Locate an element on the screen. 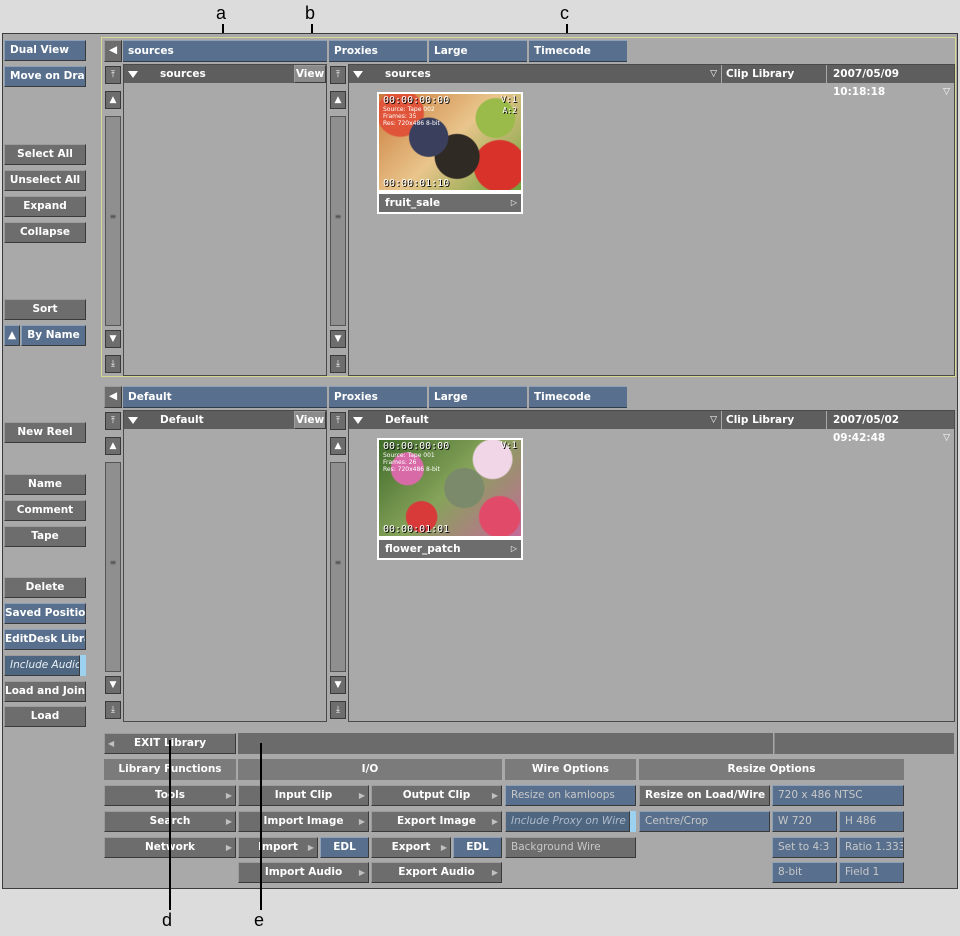  import-image-button: Import Image ▶ is located at coordinates (303, 821).